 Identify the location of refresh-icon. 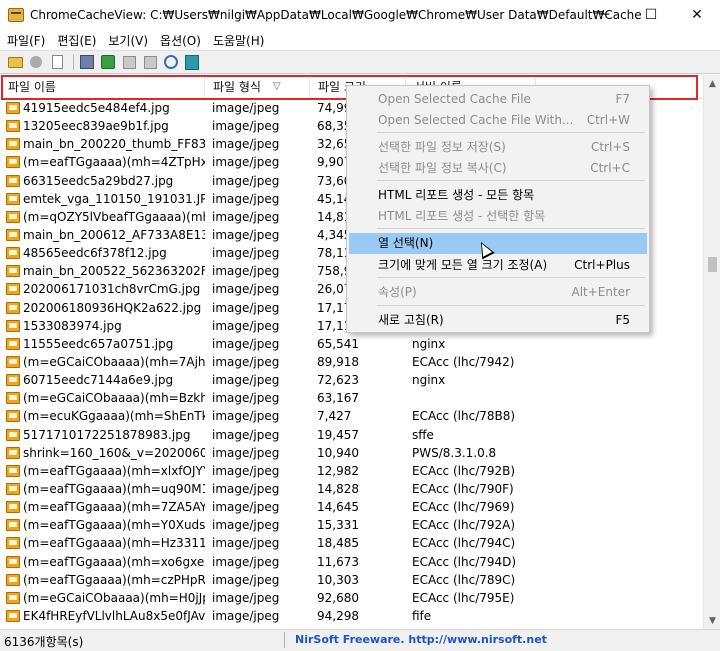
(108, 62).